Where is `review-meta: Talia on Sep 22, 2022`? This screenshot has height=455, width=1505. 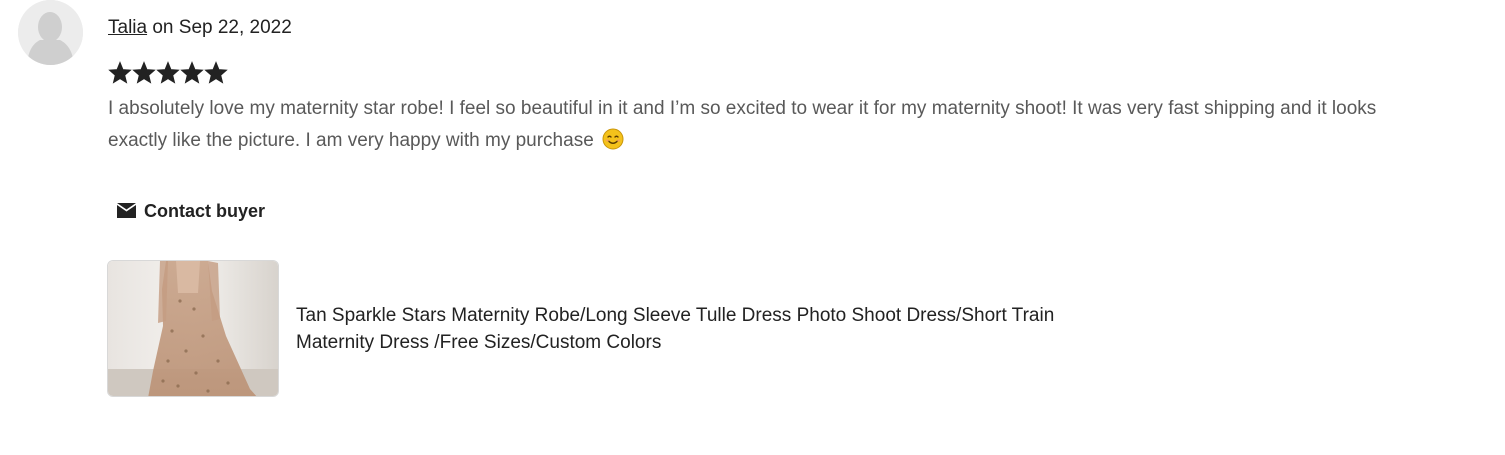
review-meta: Talia on Sep 22, 2022 is located at coordinates (753, 28).